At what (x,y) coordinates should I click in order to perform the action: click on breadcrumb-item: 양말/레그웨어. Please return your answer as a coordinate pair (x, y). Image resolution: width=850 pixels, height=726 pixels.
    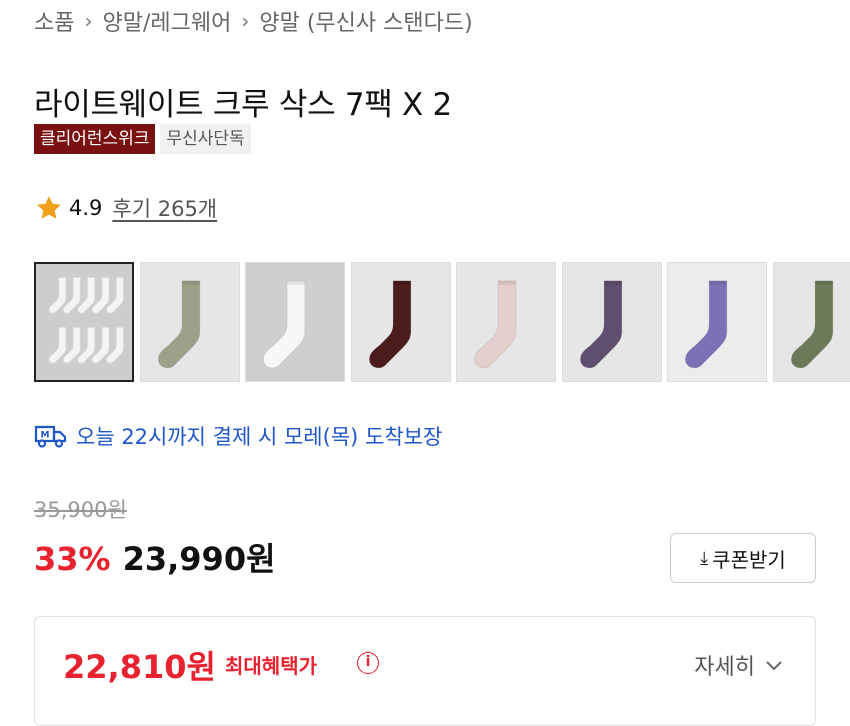
    Looking at the image, I should click on (166, 21).